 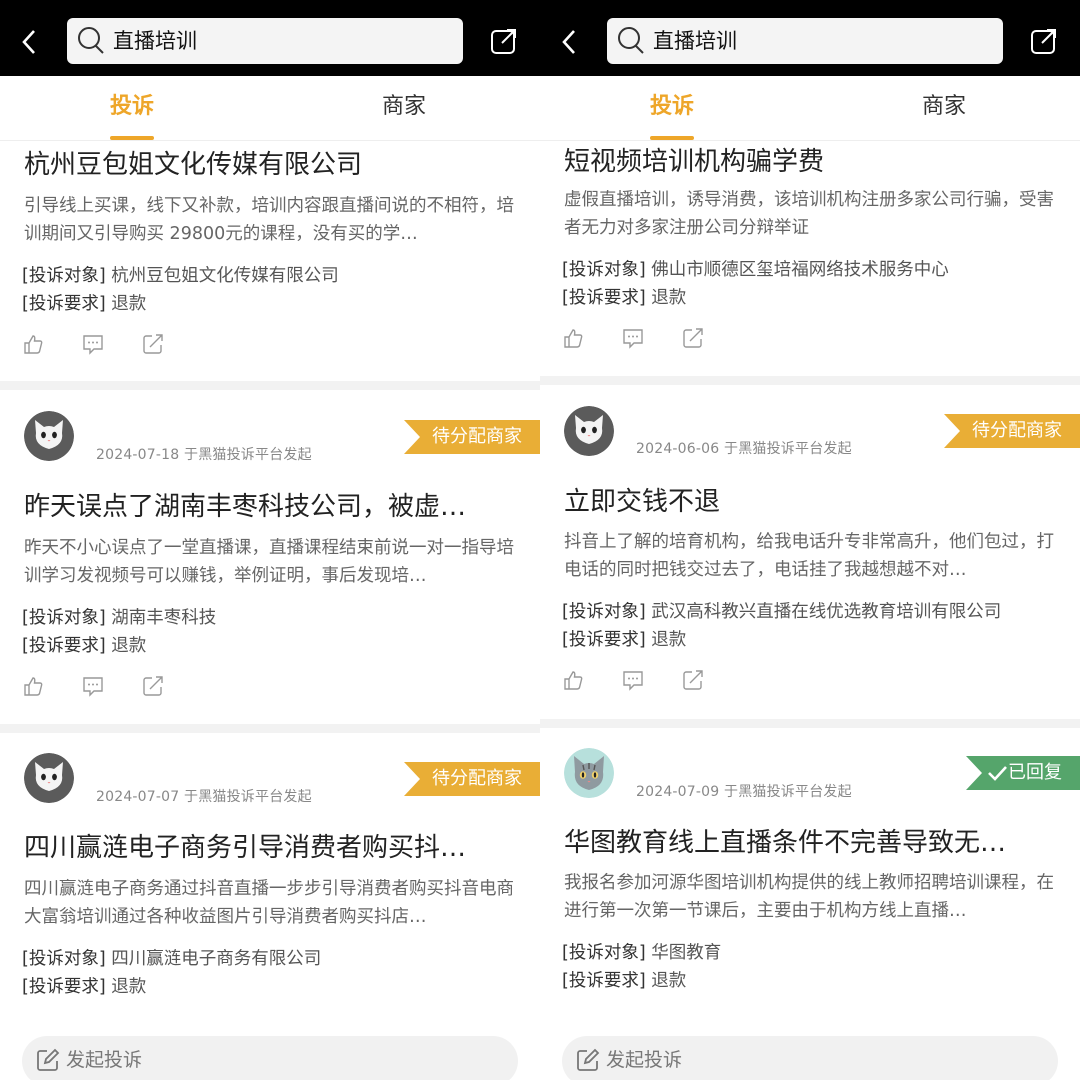 What do you see at coordinates (744, 792) in the screenshot?
I see `complaint-date: 2024-07-09 于黑猫投诉平台发起` at bounding box center [744, 792].